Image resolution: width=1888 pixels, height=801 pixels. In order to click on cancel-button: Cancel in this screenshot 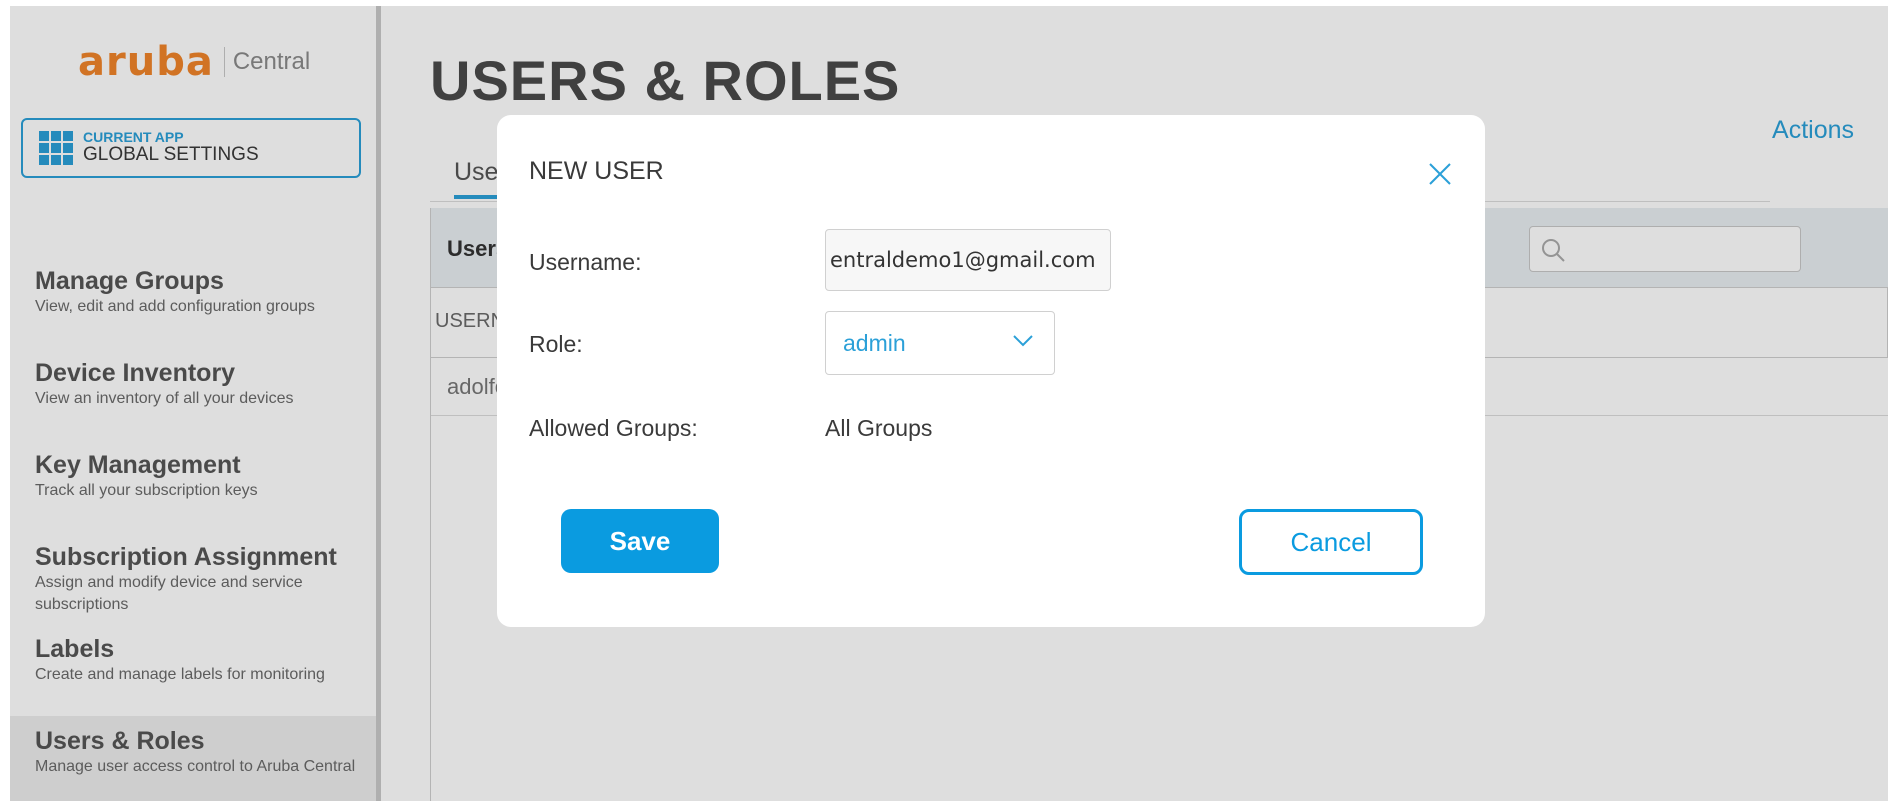, I will do `click(1331, 542)`.